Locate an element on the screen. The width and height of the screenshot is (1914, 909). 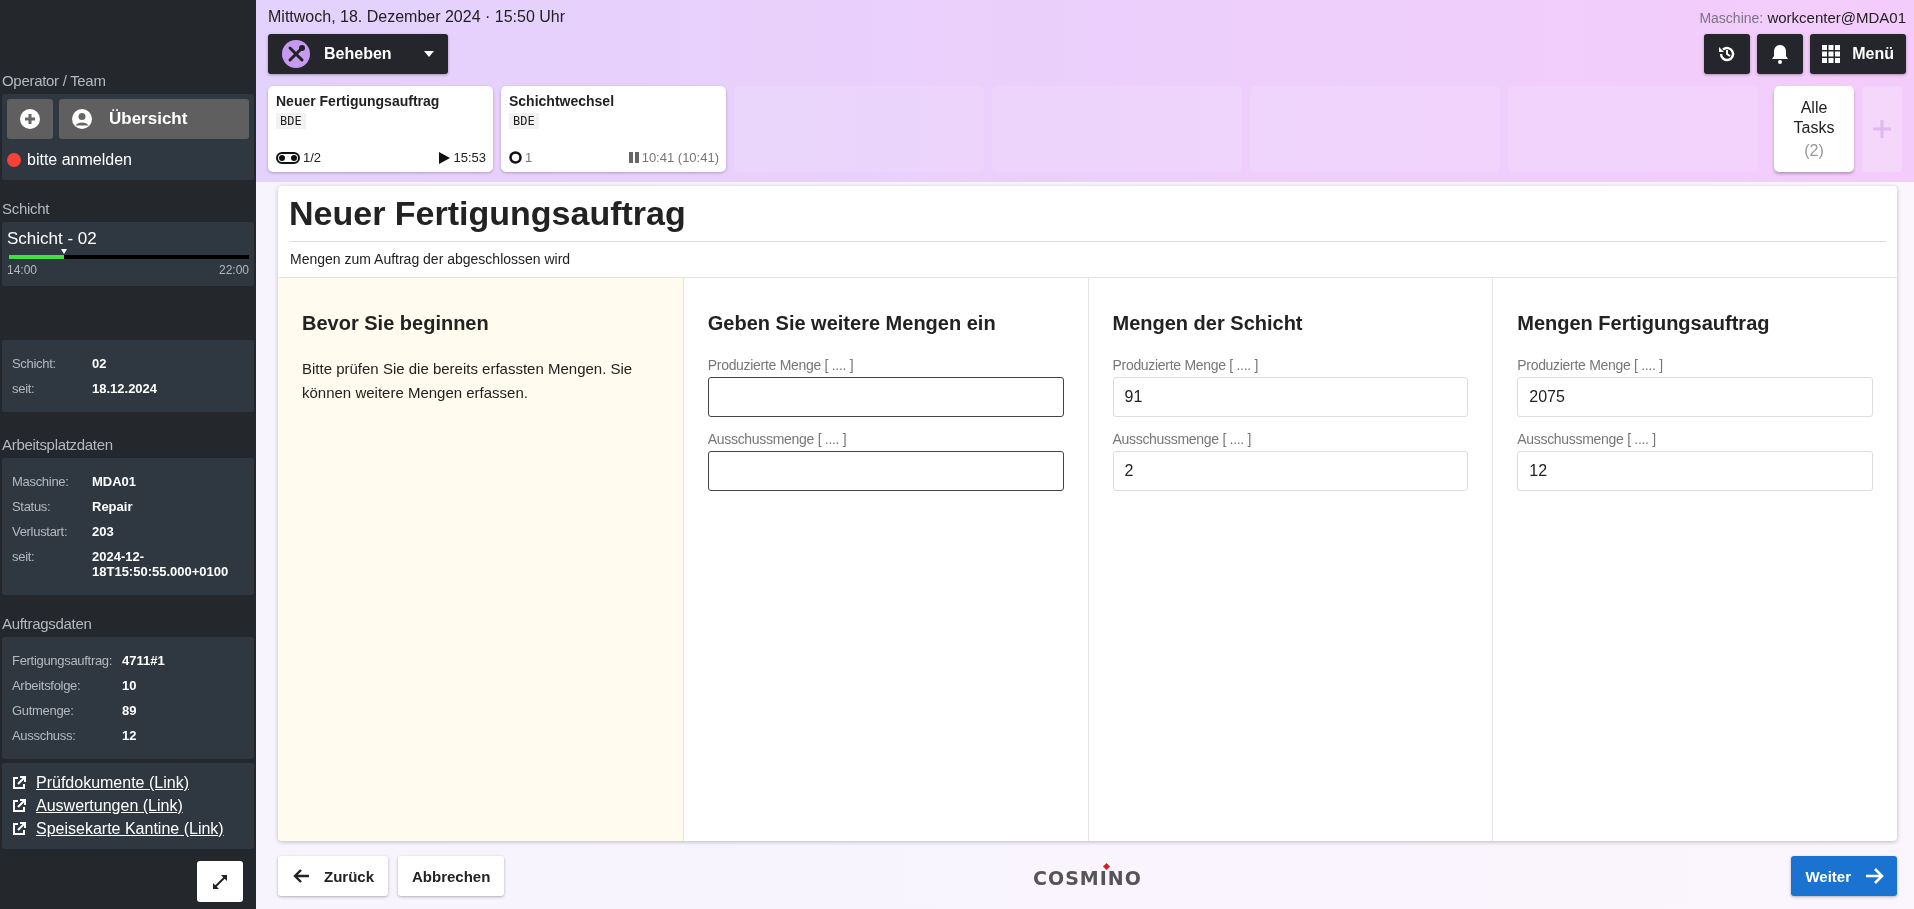
all-tasks-count: (2) is located at coordinates (1814, 151).